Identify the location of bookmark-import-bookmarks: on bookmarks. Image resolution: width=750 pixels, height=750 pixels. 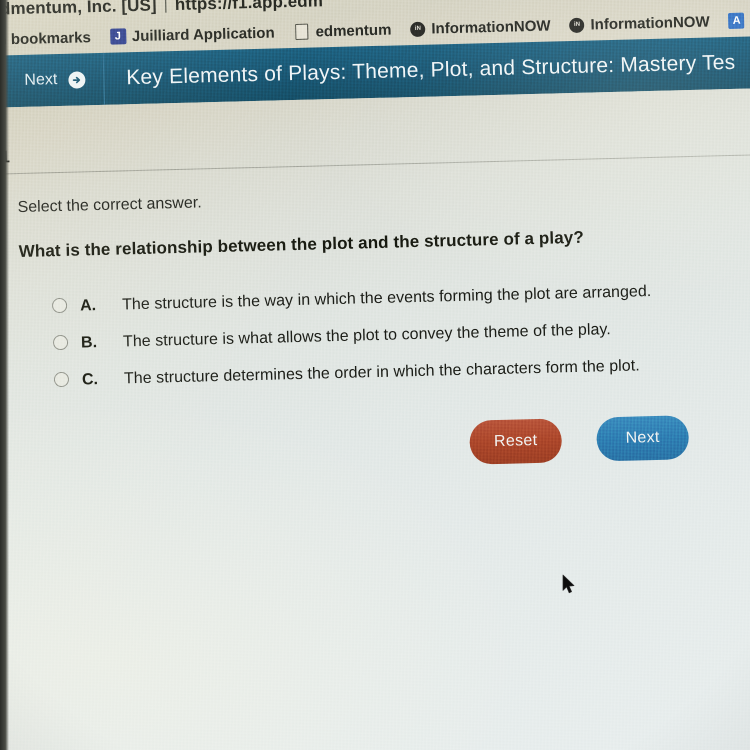
(48, 39).